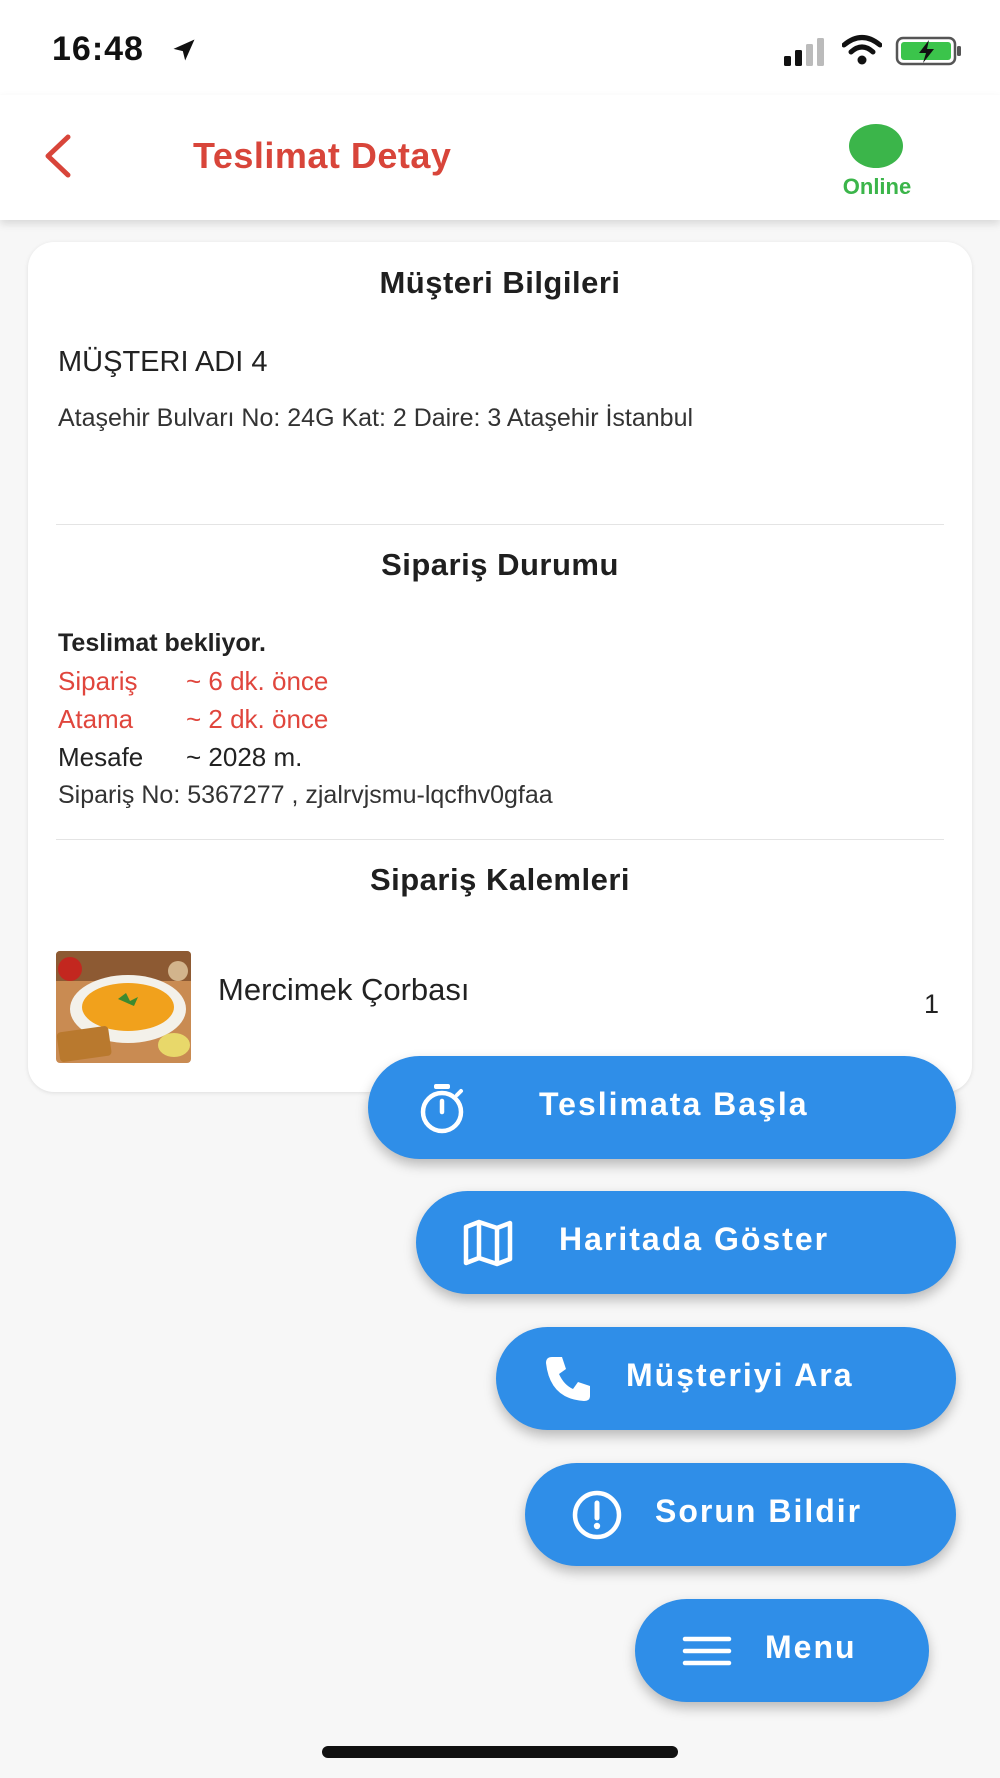 This screenshot has height=1778, width=1000. What do you see at coordinates (101, 757) in the screenshot?
I see `distance-label: Mesafe` at bounding box center [101, 757].